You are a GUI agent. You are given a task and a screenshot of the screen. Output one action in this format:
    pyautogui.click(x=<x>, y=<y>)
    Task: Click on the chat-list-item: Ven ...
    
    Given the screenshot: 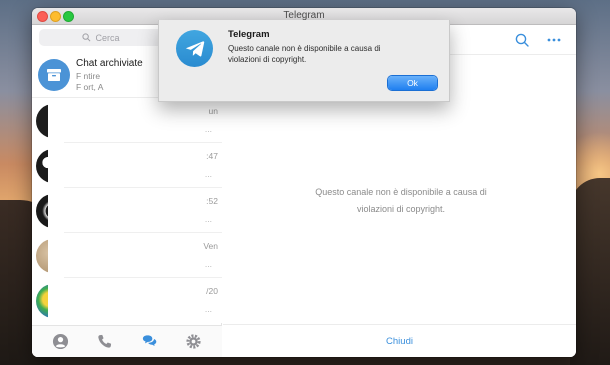 What is the action you would take?
    pyautogui.click(x=127, y=255)
    